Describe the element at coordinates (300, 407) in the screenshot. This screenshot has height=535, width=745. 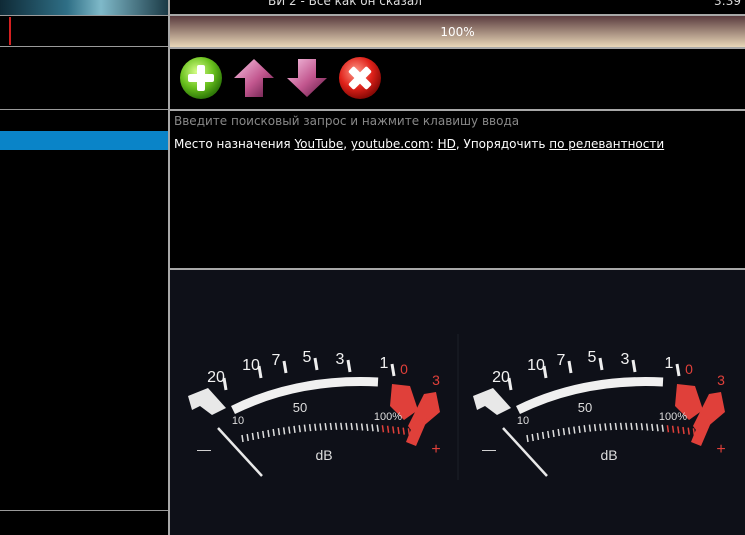
I see `vu-percent-label: 50` at that location.